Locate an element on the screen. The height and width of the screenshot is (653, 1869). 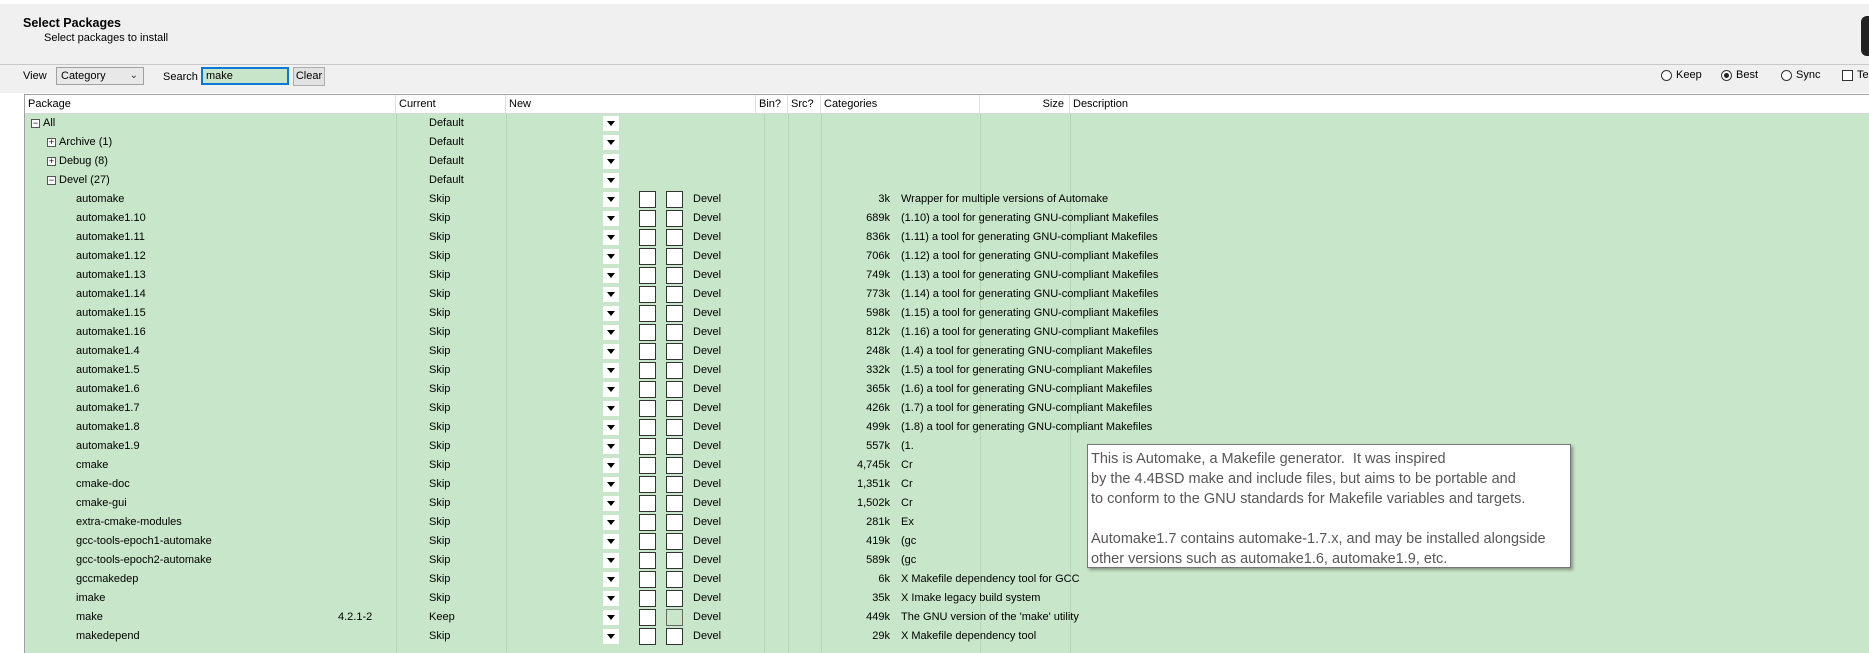
new-action: Default is located at coordinates (579, 142).